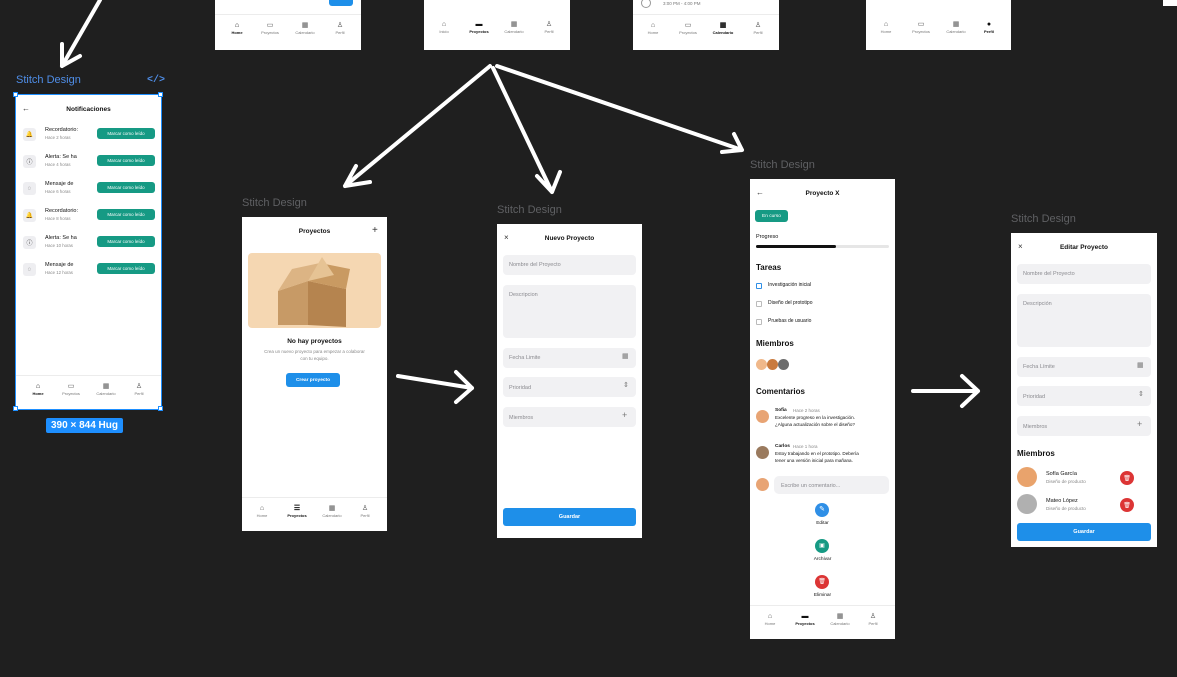 The image size is (1177, 677). Describe the element at coordinates (375, 230) in the screenshot. I see `add-icon: +` at that location.